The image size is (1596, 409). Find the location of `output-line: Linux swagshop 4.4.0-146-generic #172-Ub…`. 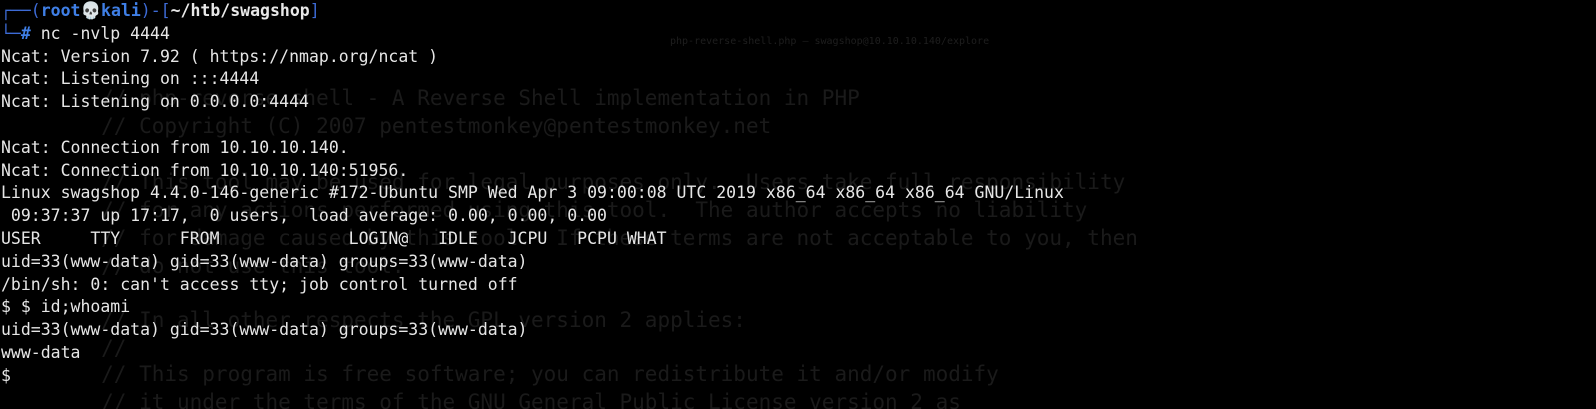

output-line: Linux swagshop 4.4.0-146-generic #172-Ub… is located at coordinates (532, 193).